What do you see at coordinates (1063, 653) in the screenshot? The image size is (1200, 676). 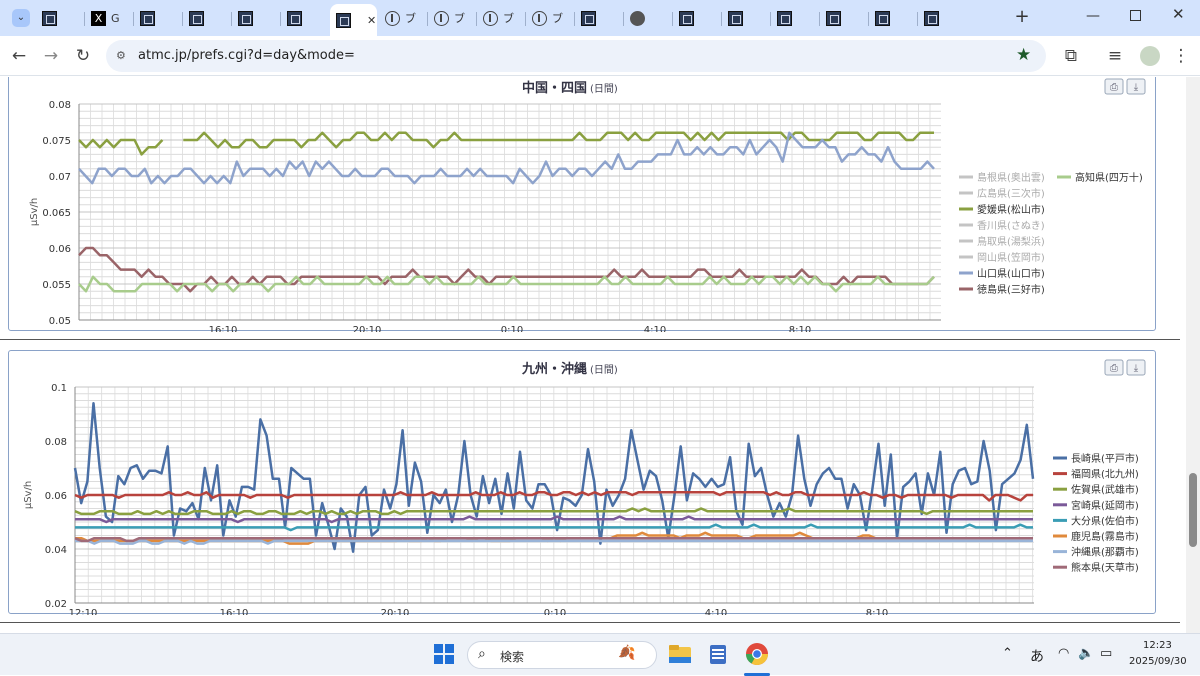 I see `wifi-icon: ◠` at bounding box center [1063, 653].